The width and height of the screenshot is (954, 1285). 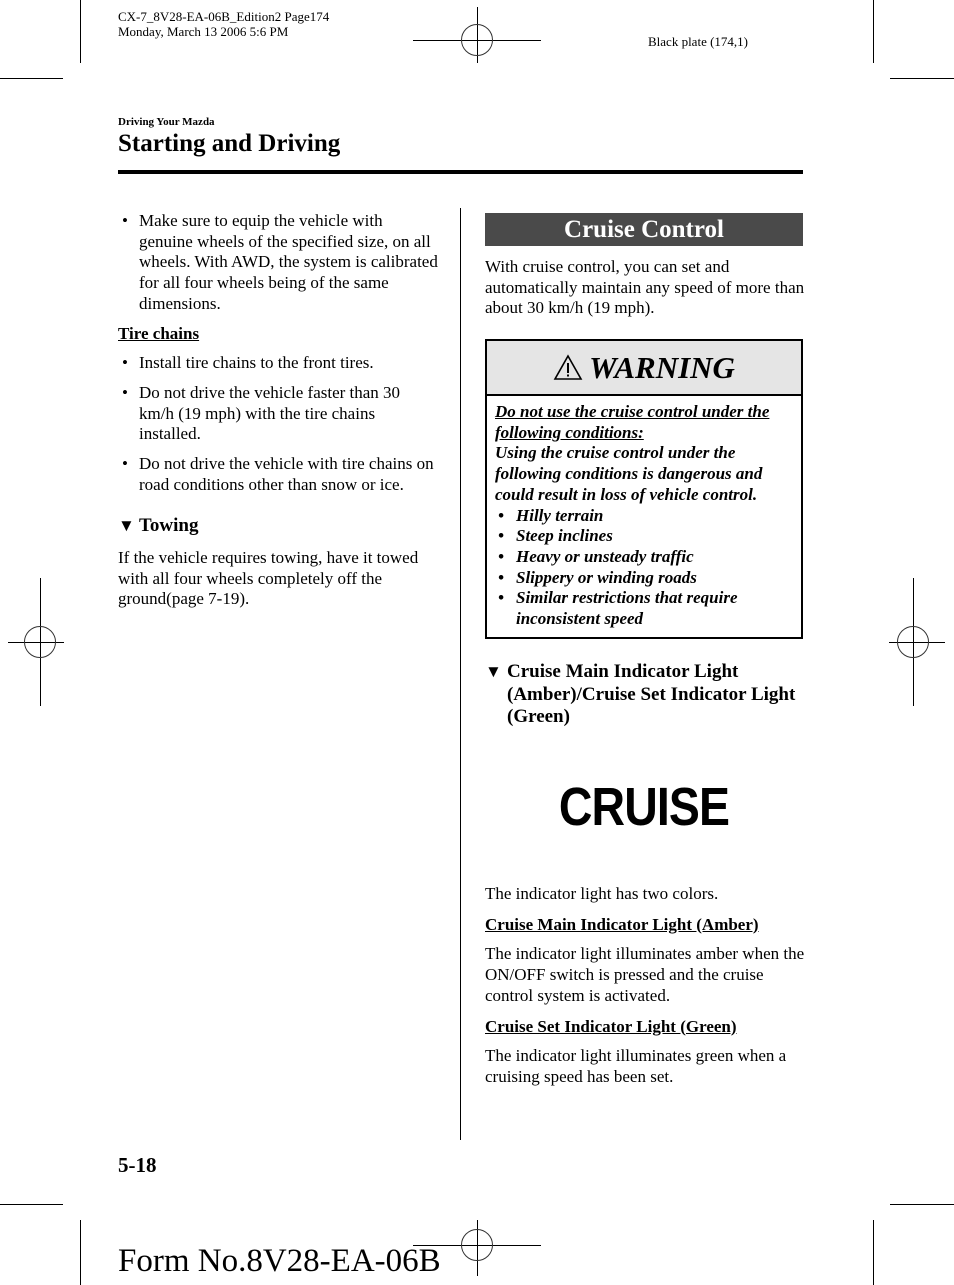 What do you see at coordinates (137, 1165) in the screenshot?
I see `page-number: 5-18` at bounding box center [137, 1165].